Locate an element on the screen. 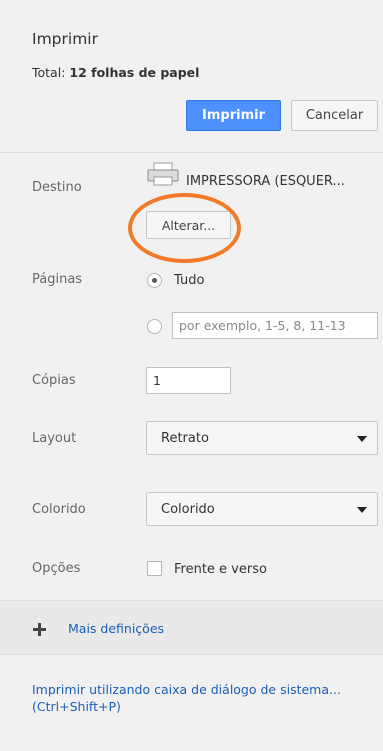 The width and height of the screenshot is (383, 751). destination-label: Destino is located at coordinates (57, 187).